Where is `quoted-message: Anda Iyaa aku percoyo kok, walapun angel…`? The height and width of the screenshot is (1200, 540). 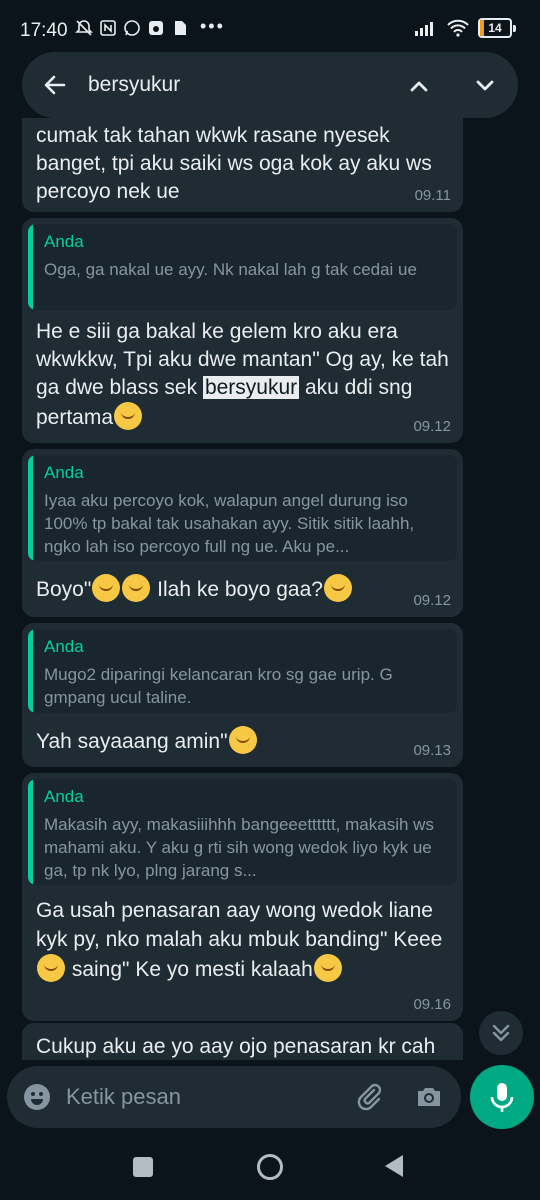
quoted-message: Anda Iyaa aku percoyo kok, walapun angel… is located at coordinates (242, 508).